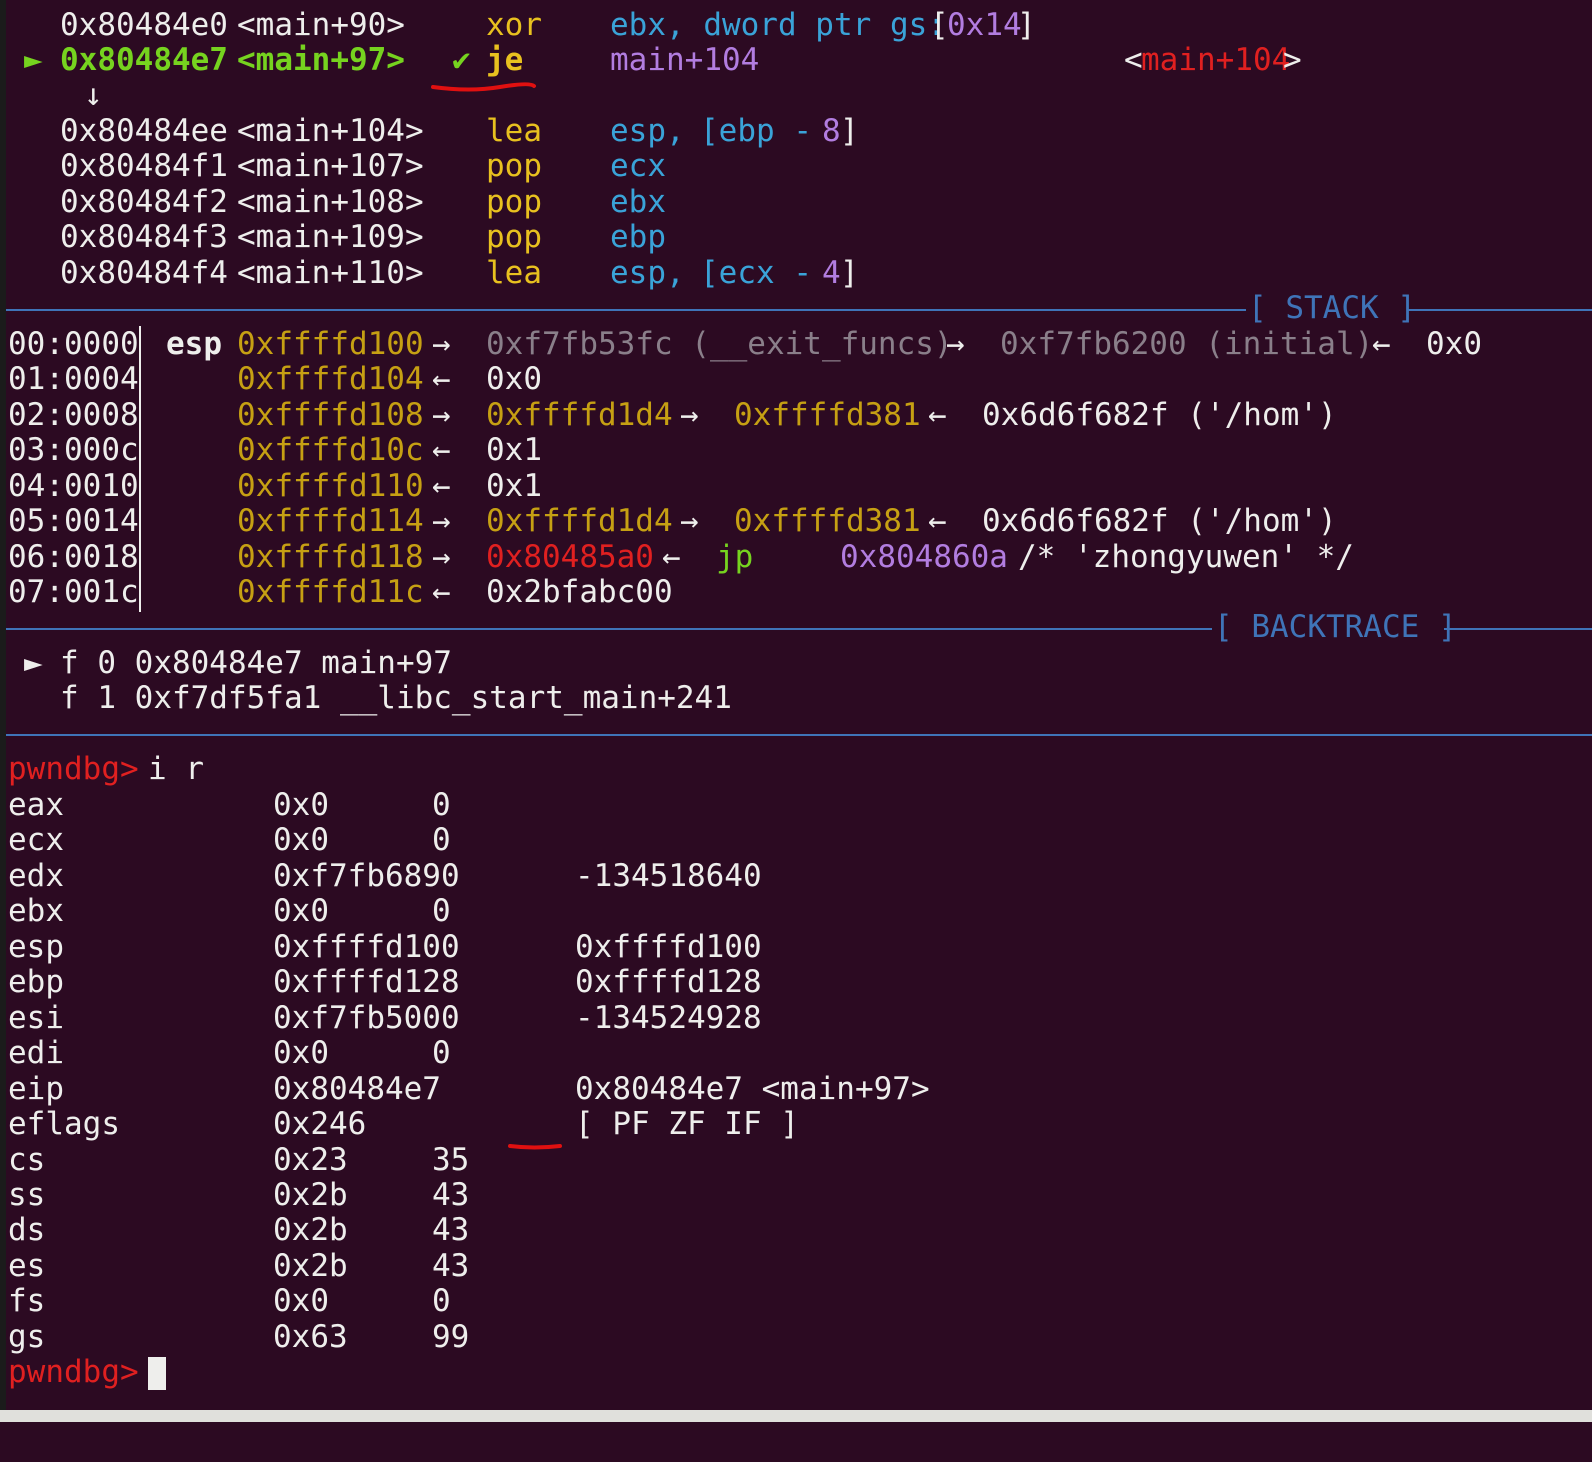 The width and height of the screenshot is (1592, 1462). Describe the element at coordinates (514, 450) in the screenshot. I see `stack-value: 0x1` at that location.